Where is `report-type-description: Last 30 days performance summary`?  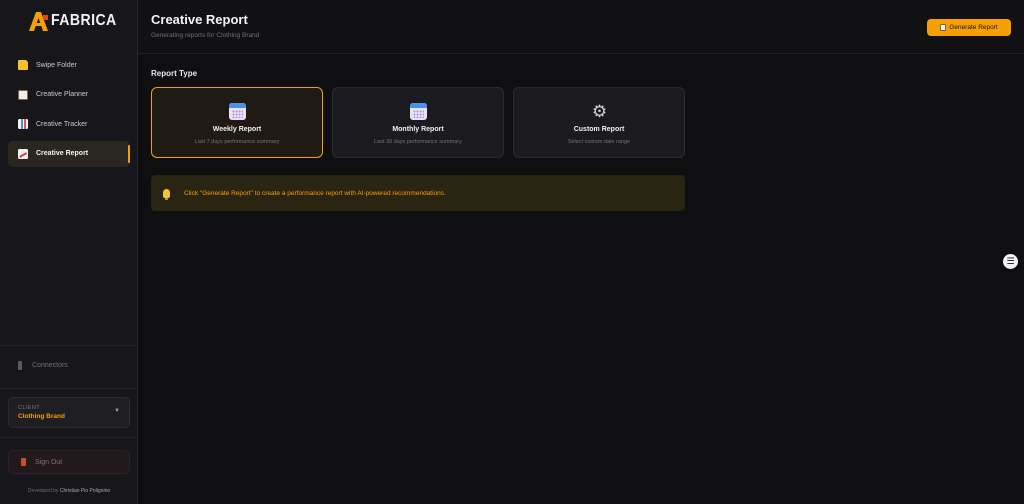 report-type-description: Last 30 days performance summary is located at coordinates (418, 142).